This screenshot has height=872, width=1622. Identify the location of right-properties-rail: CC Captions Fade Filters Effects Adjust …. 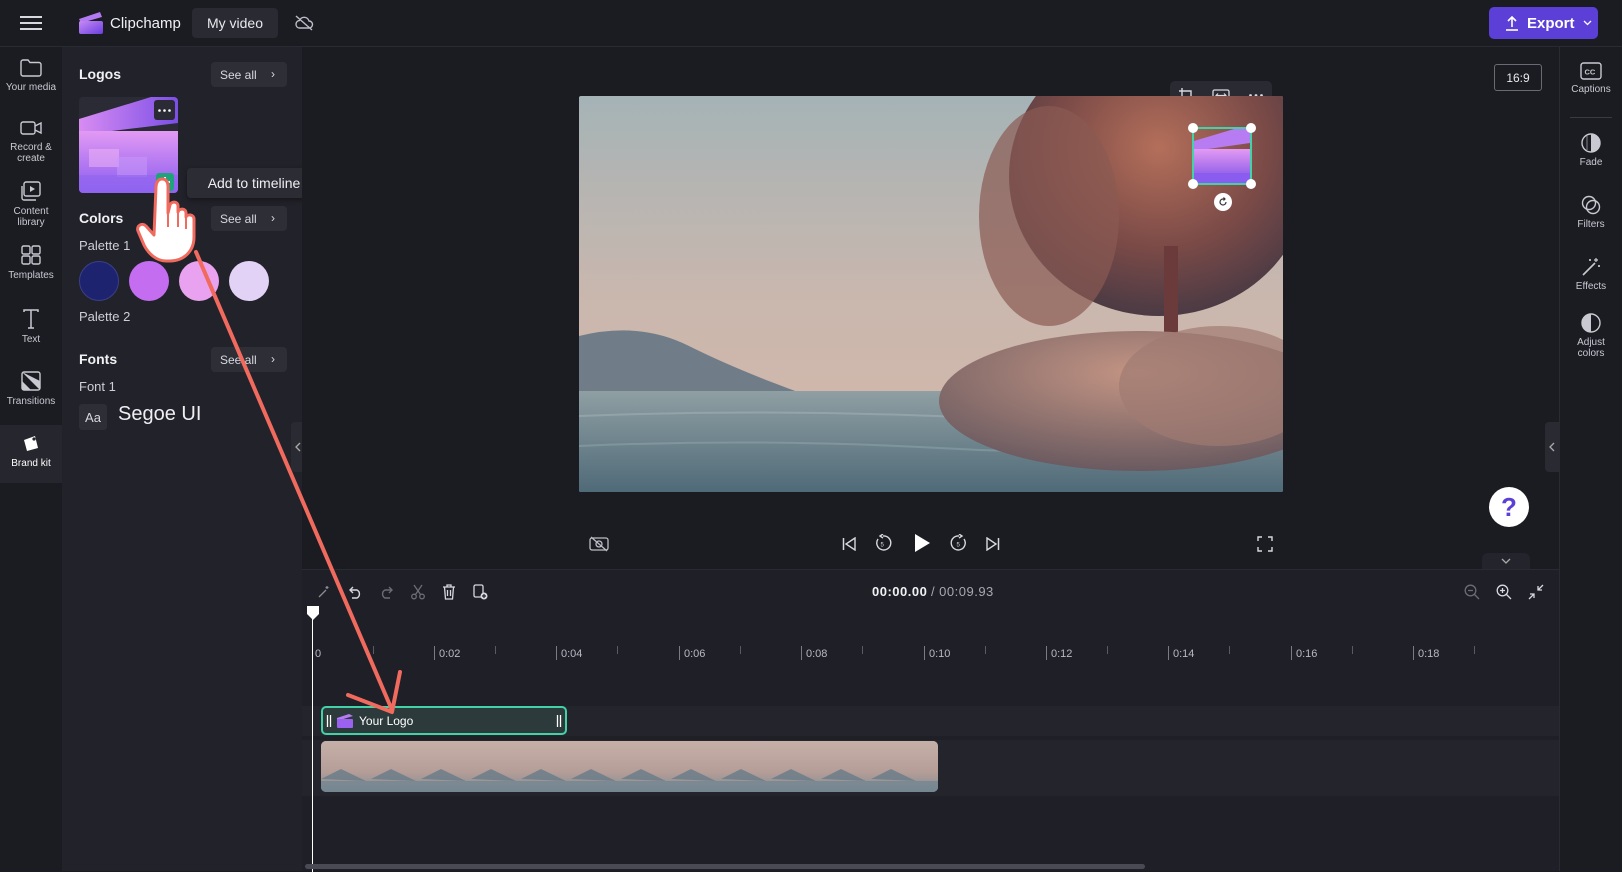
(1590, 459).